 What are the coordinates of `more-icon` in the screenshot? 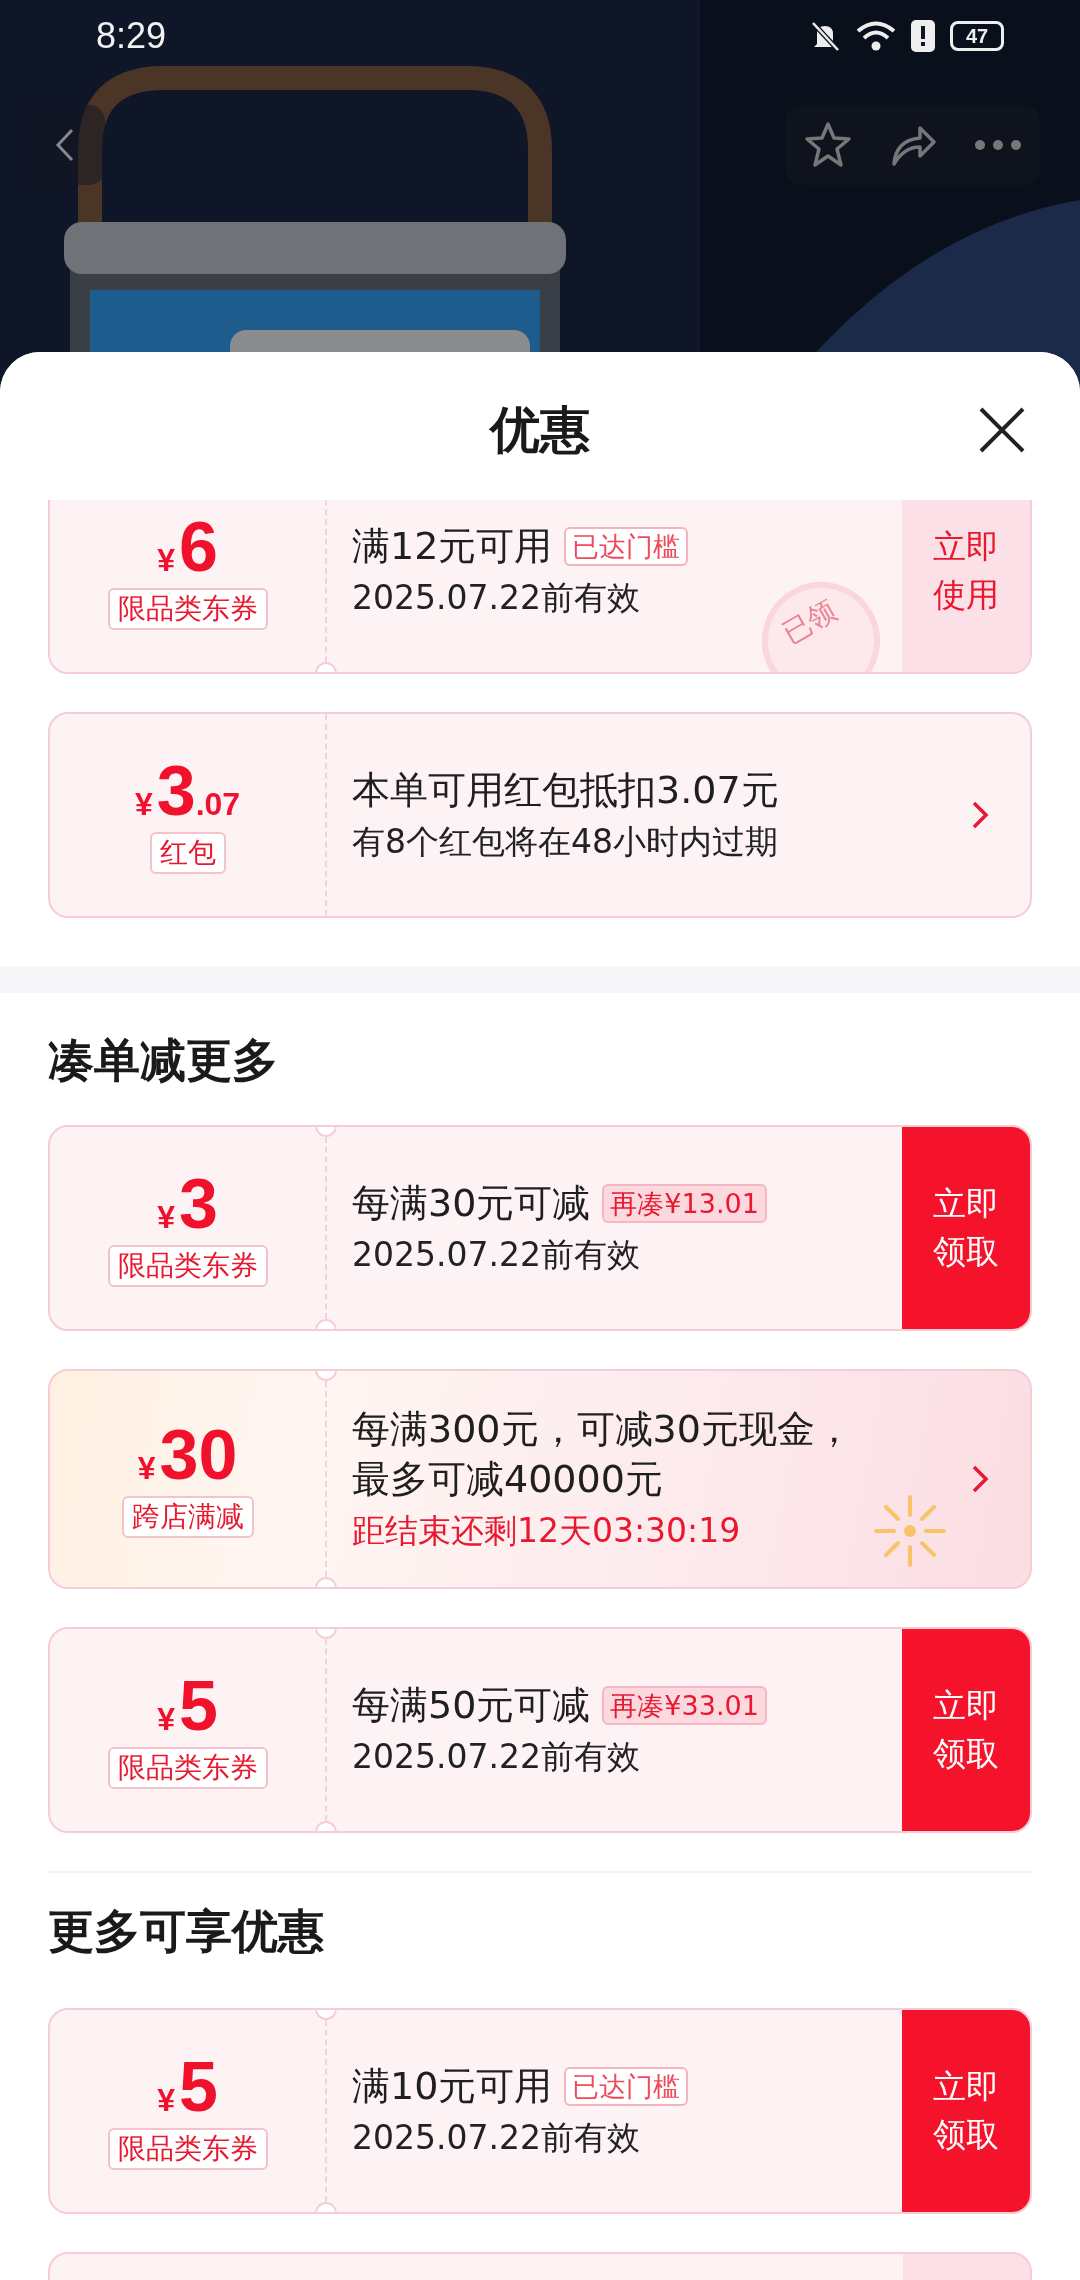 It's located at (997, 145).